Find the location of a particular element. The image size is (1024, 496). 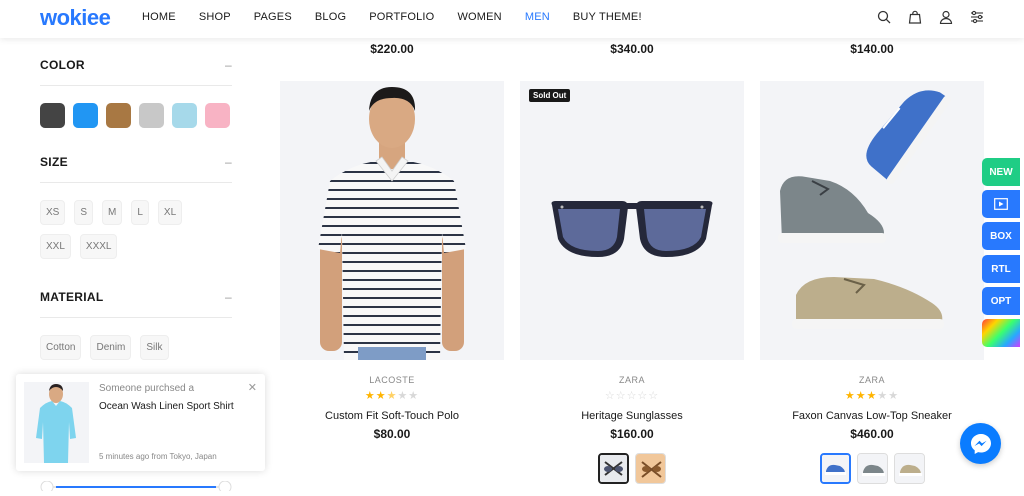

search-icon is located at coordinates (884, 17).